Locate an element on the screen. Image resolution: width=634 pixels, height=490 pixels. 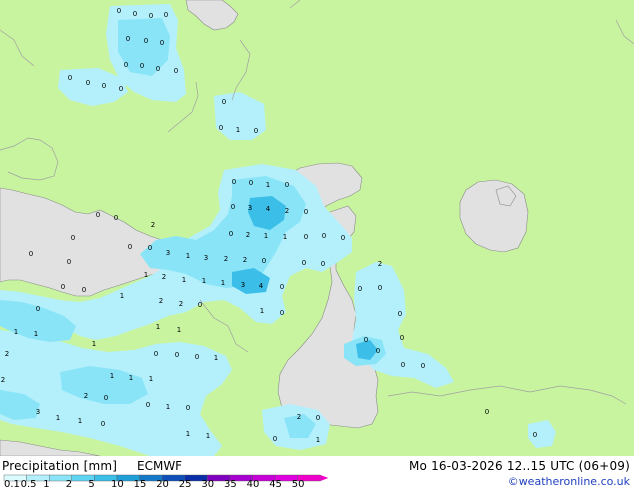
legend-tick-label: 40 is located at coordinates (253, 484).